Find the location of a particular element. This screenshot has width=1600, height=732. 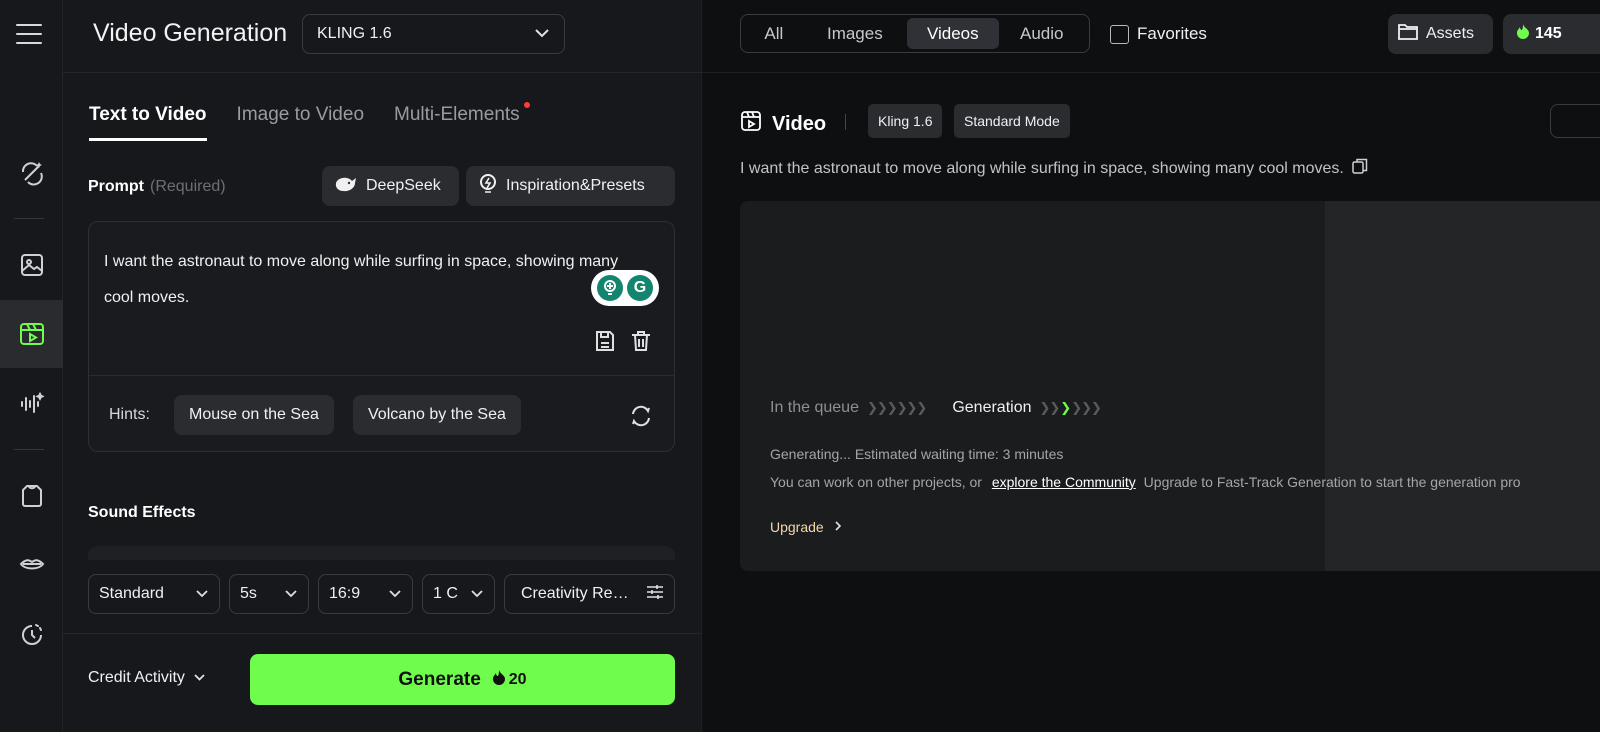

grammarly-g-icon: G is located at coordinates (640, 288).